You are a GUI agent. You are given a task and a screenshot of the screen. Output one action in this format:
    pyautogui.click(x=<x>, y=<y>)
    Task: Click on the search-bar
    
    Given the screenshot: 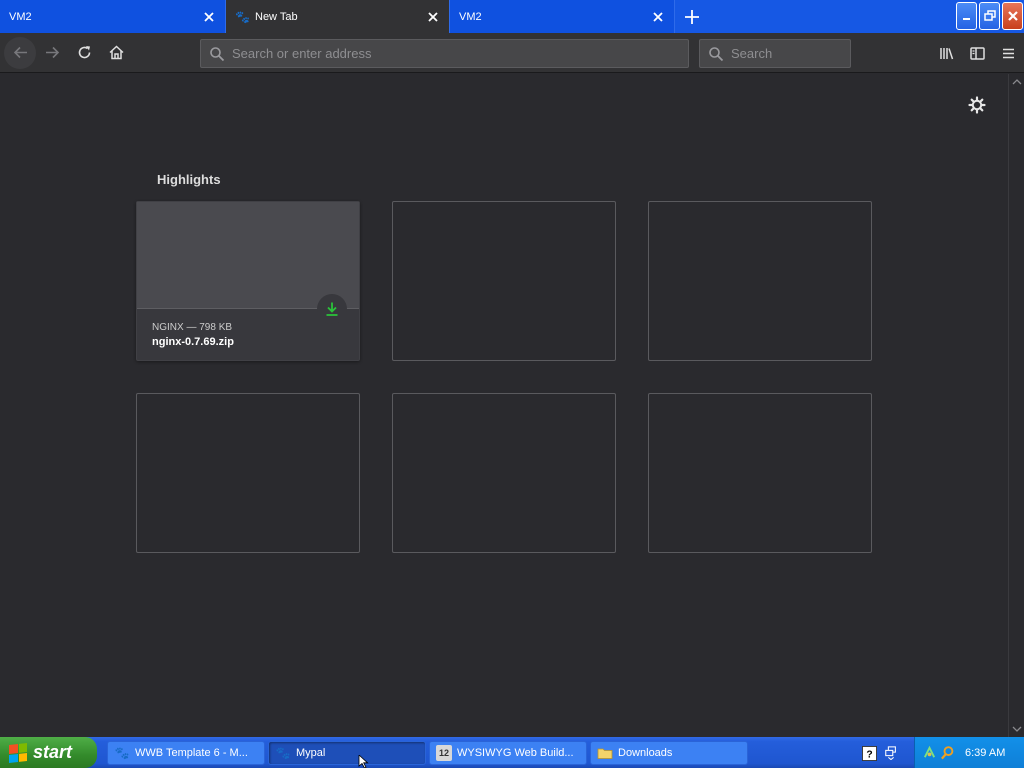 What is the action you would take?
    pyautogui.click(x=775, y=53)
    